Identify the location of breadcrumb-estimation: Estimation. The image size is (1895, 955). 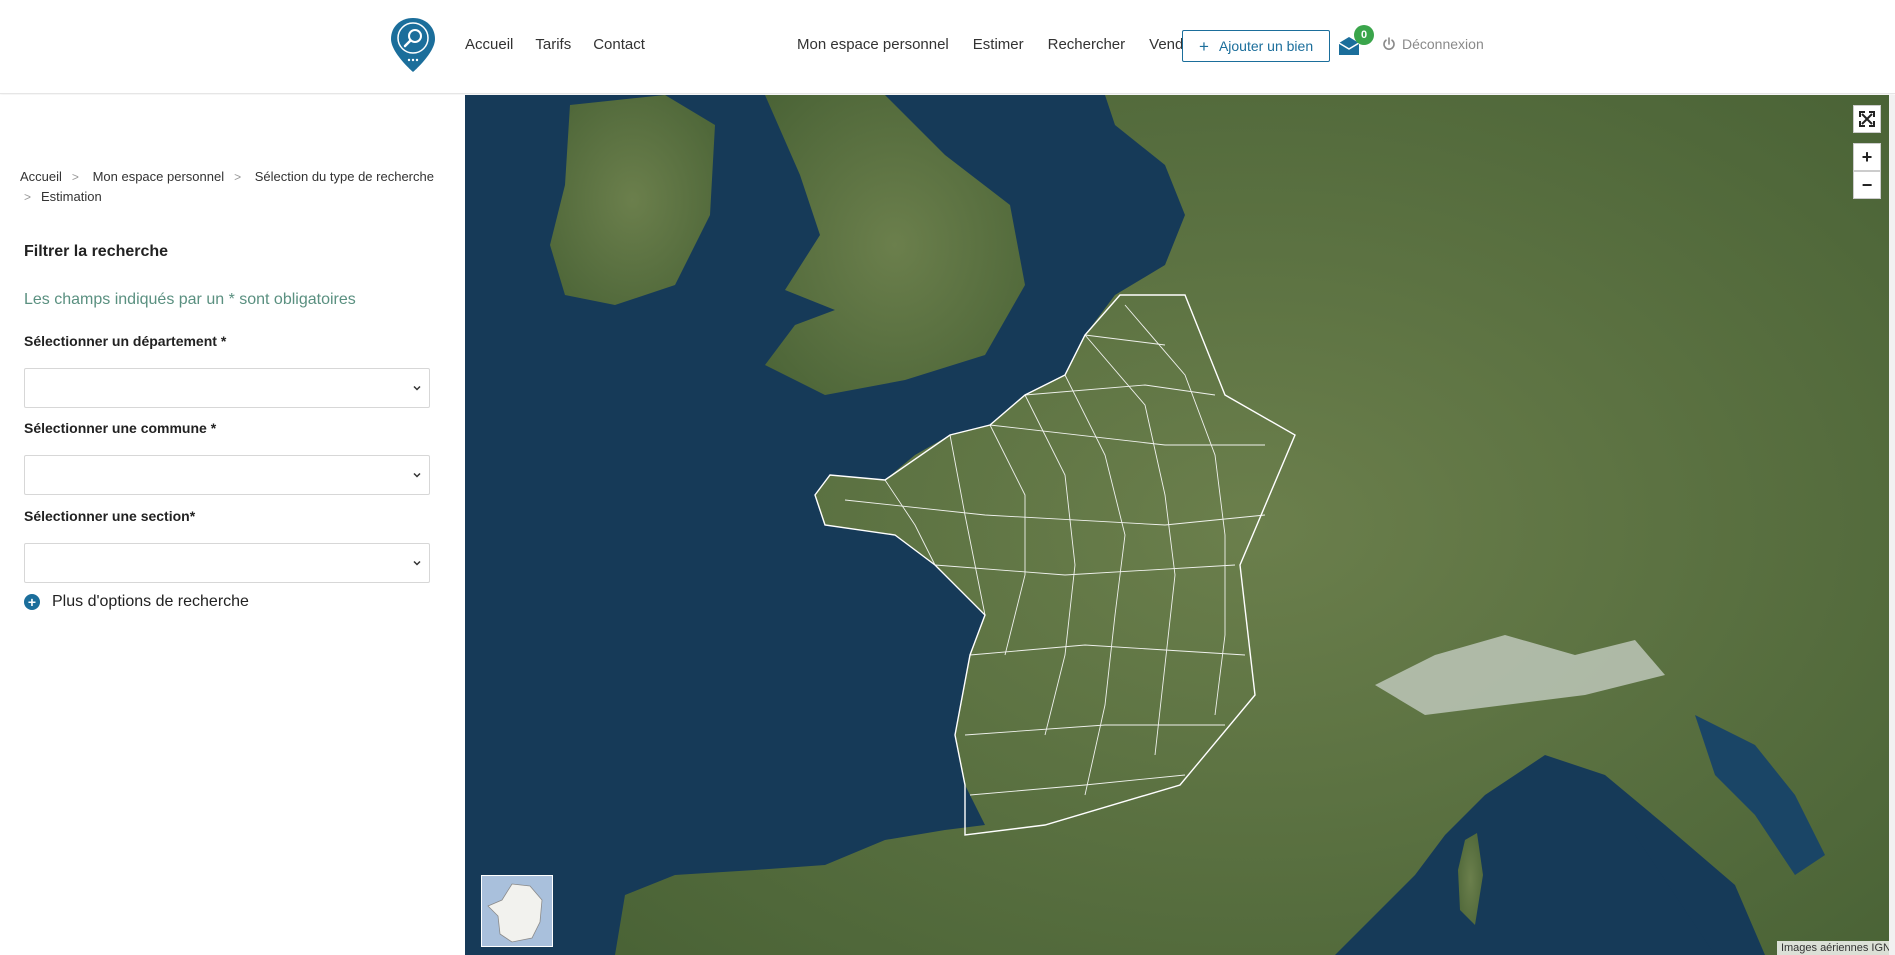
(71, 196).